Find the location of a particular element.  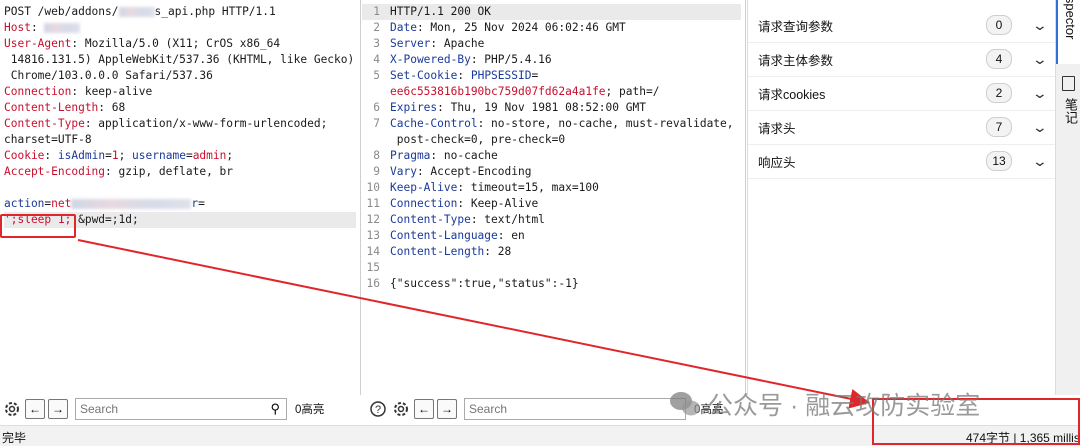

help-icon: ? is located at coordinates (378, 409).